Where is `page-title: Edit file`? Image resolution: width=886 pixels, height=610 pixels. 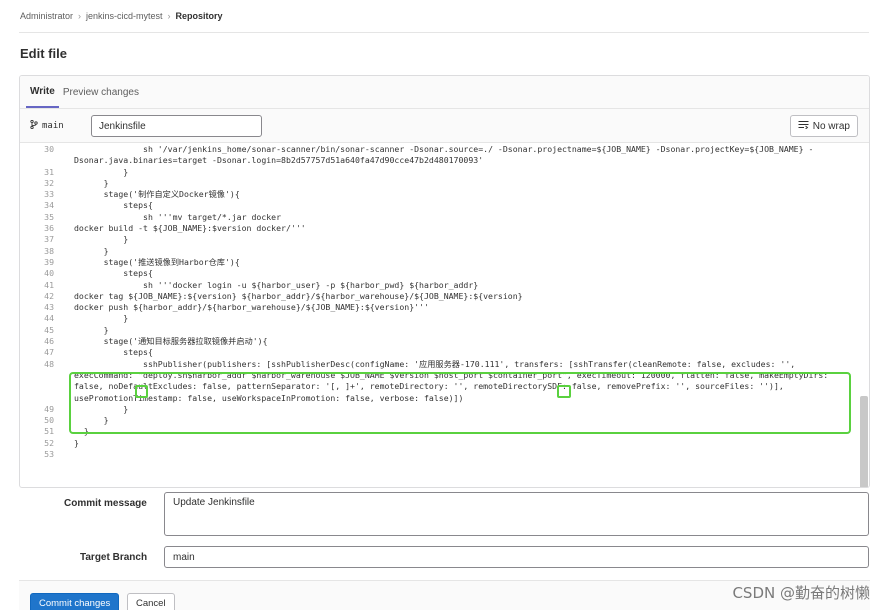
page-title: Edit file is located at coordinates (43, 53).